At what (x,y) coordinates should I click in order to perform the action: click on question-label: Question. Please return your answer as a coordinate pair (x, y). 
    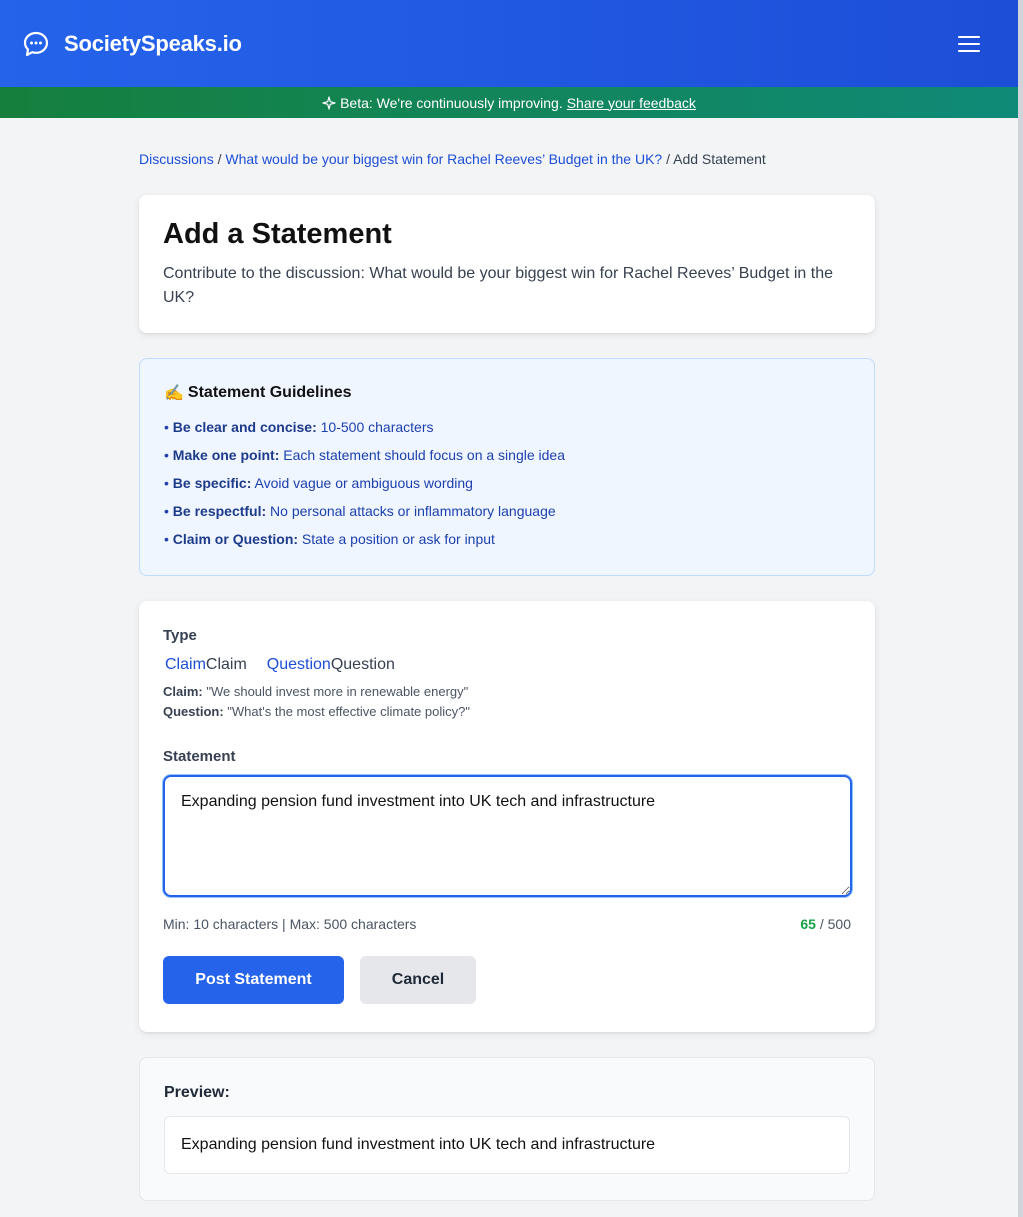
    Looking at the image, I should click on (363, 665).